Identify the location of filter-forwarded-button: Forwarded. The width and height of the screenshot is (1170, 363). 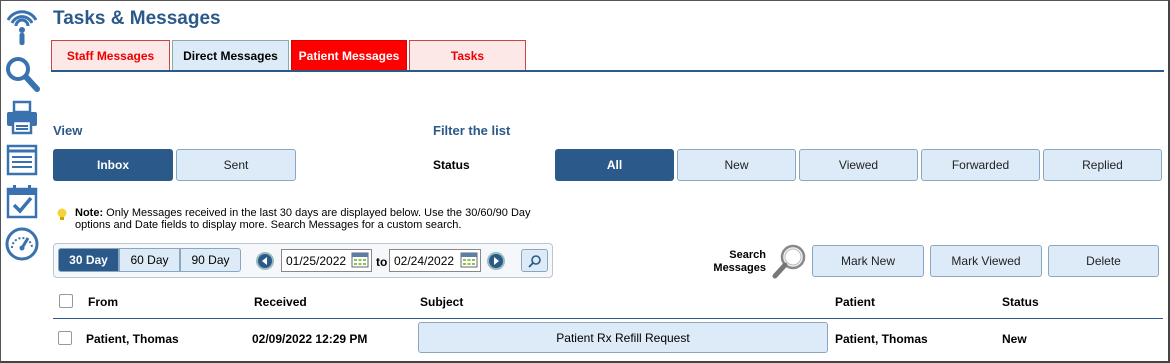
(980, 165).